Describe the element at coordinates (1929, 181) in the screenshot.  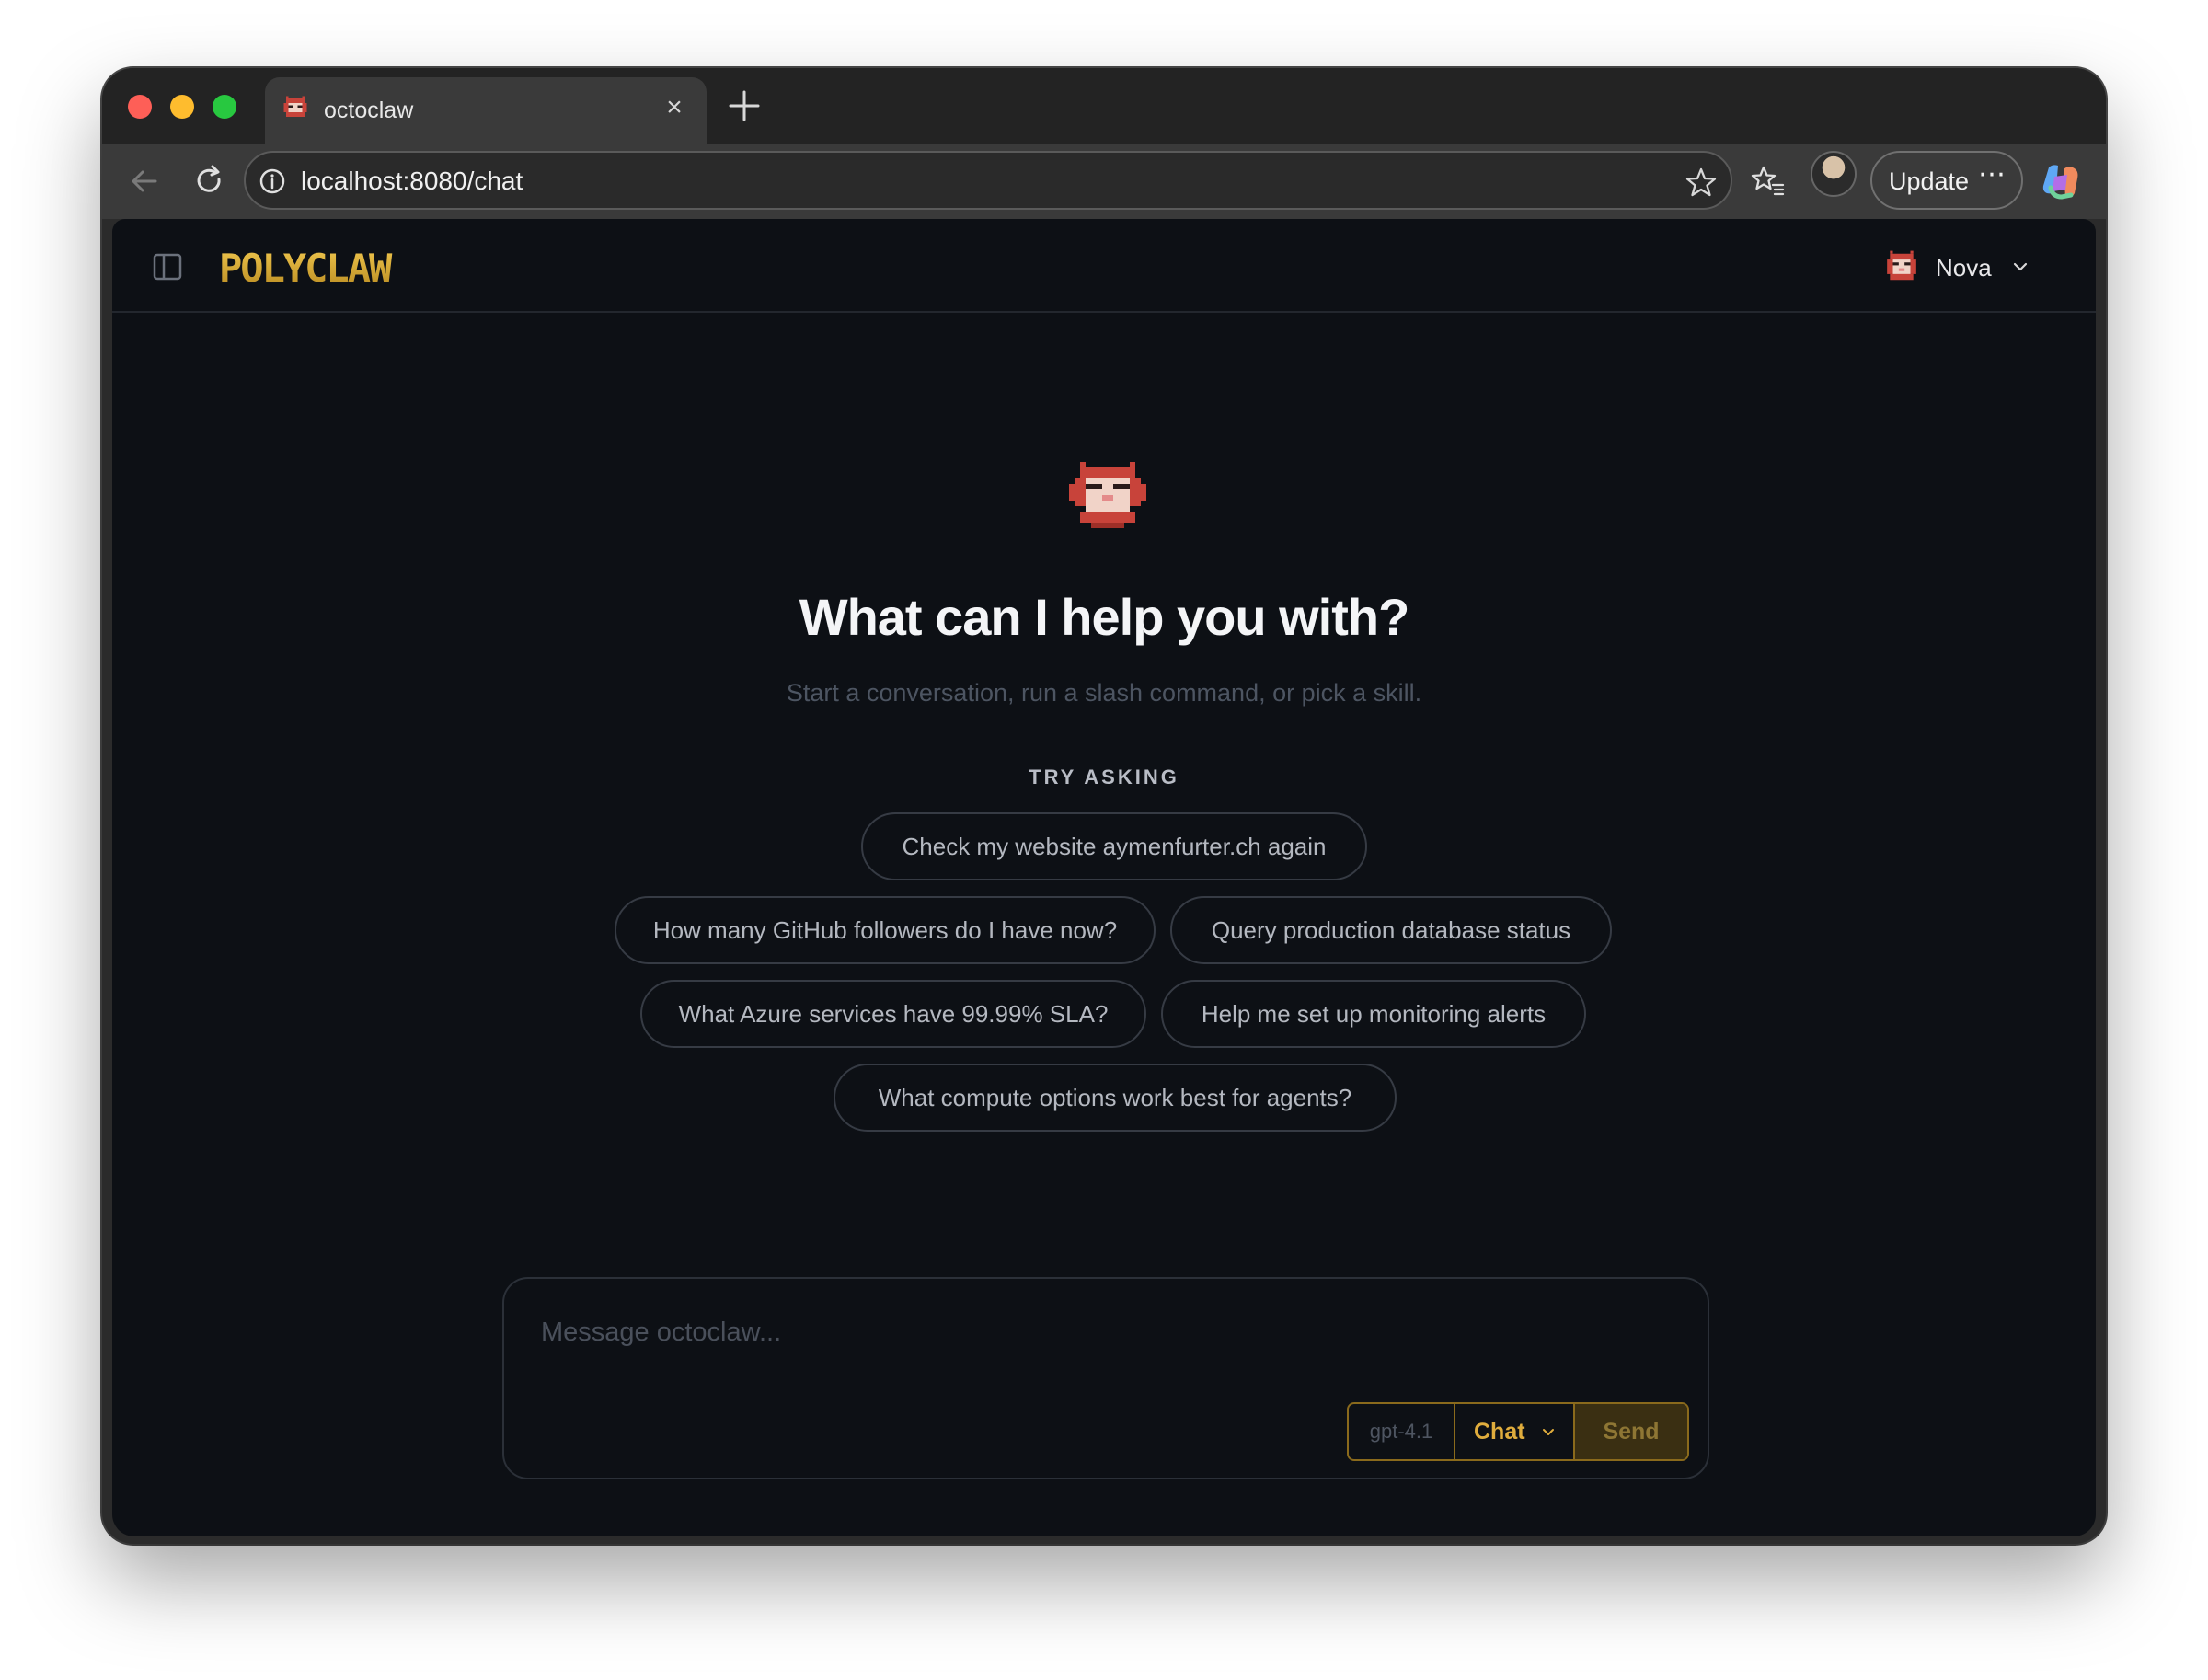
I see `update-label: Update` at that location.